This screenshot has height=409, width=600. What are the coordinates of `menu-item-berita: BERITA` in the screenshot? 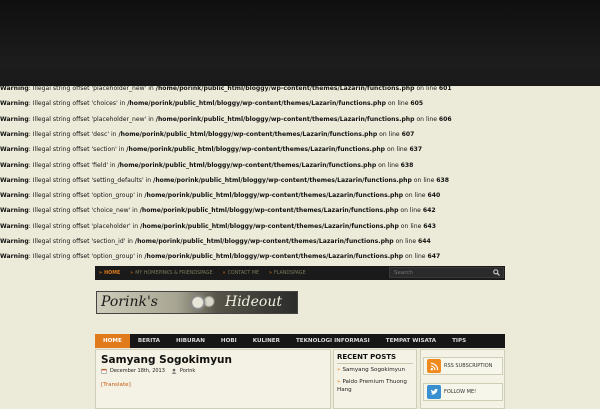 It's located at (149, 341).